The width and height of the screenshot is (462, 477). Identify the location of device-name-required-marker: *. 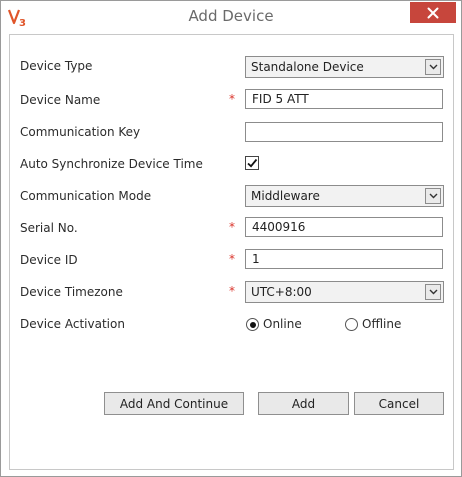
(232, 99).